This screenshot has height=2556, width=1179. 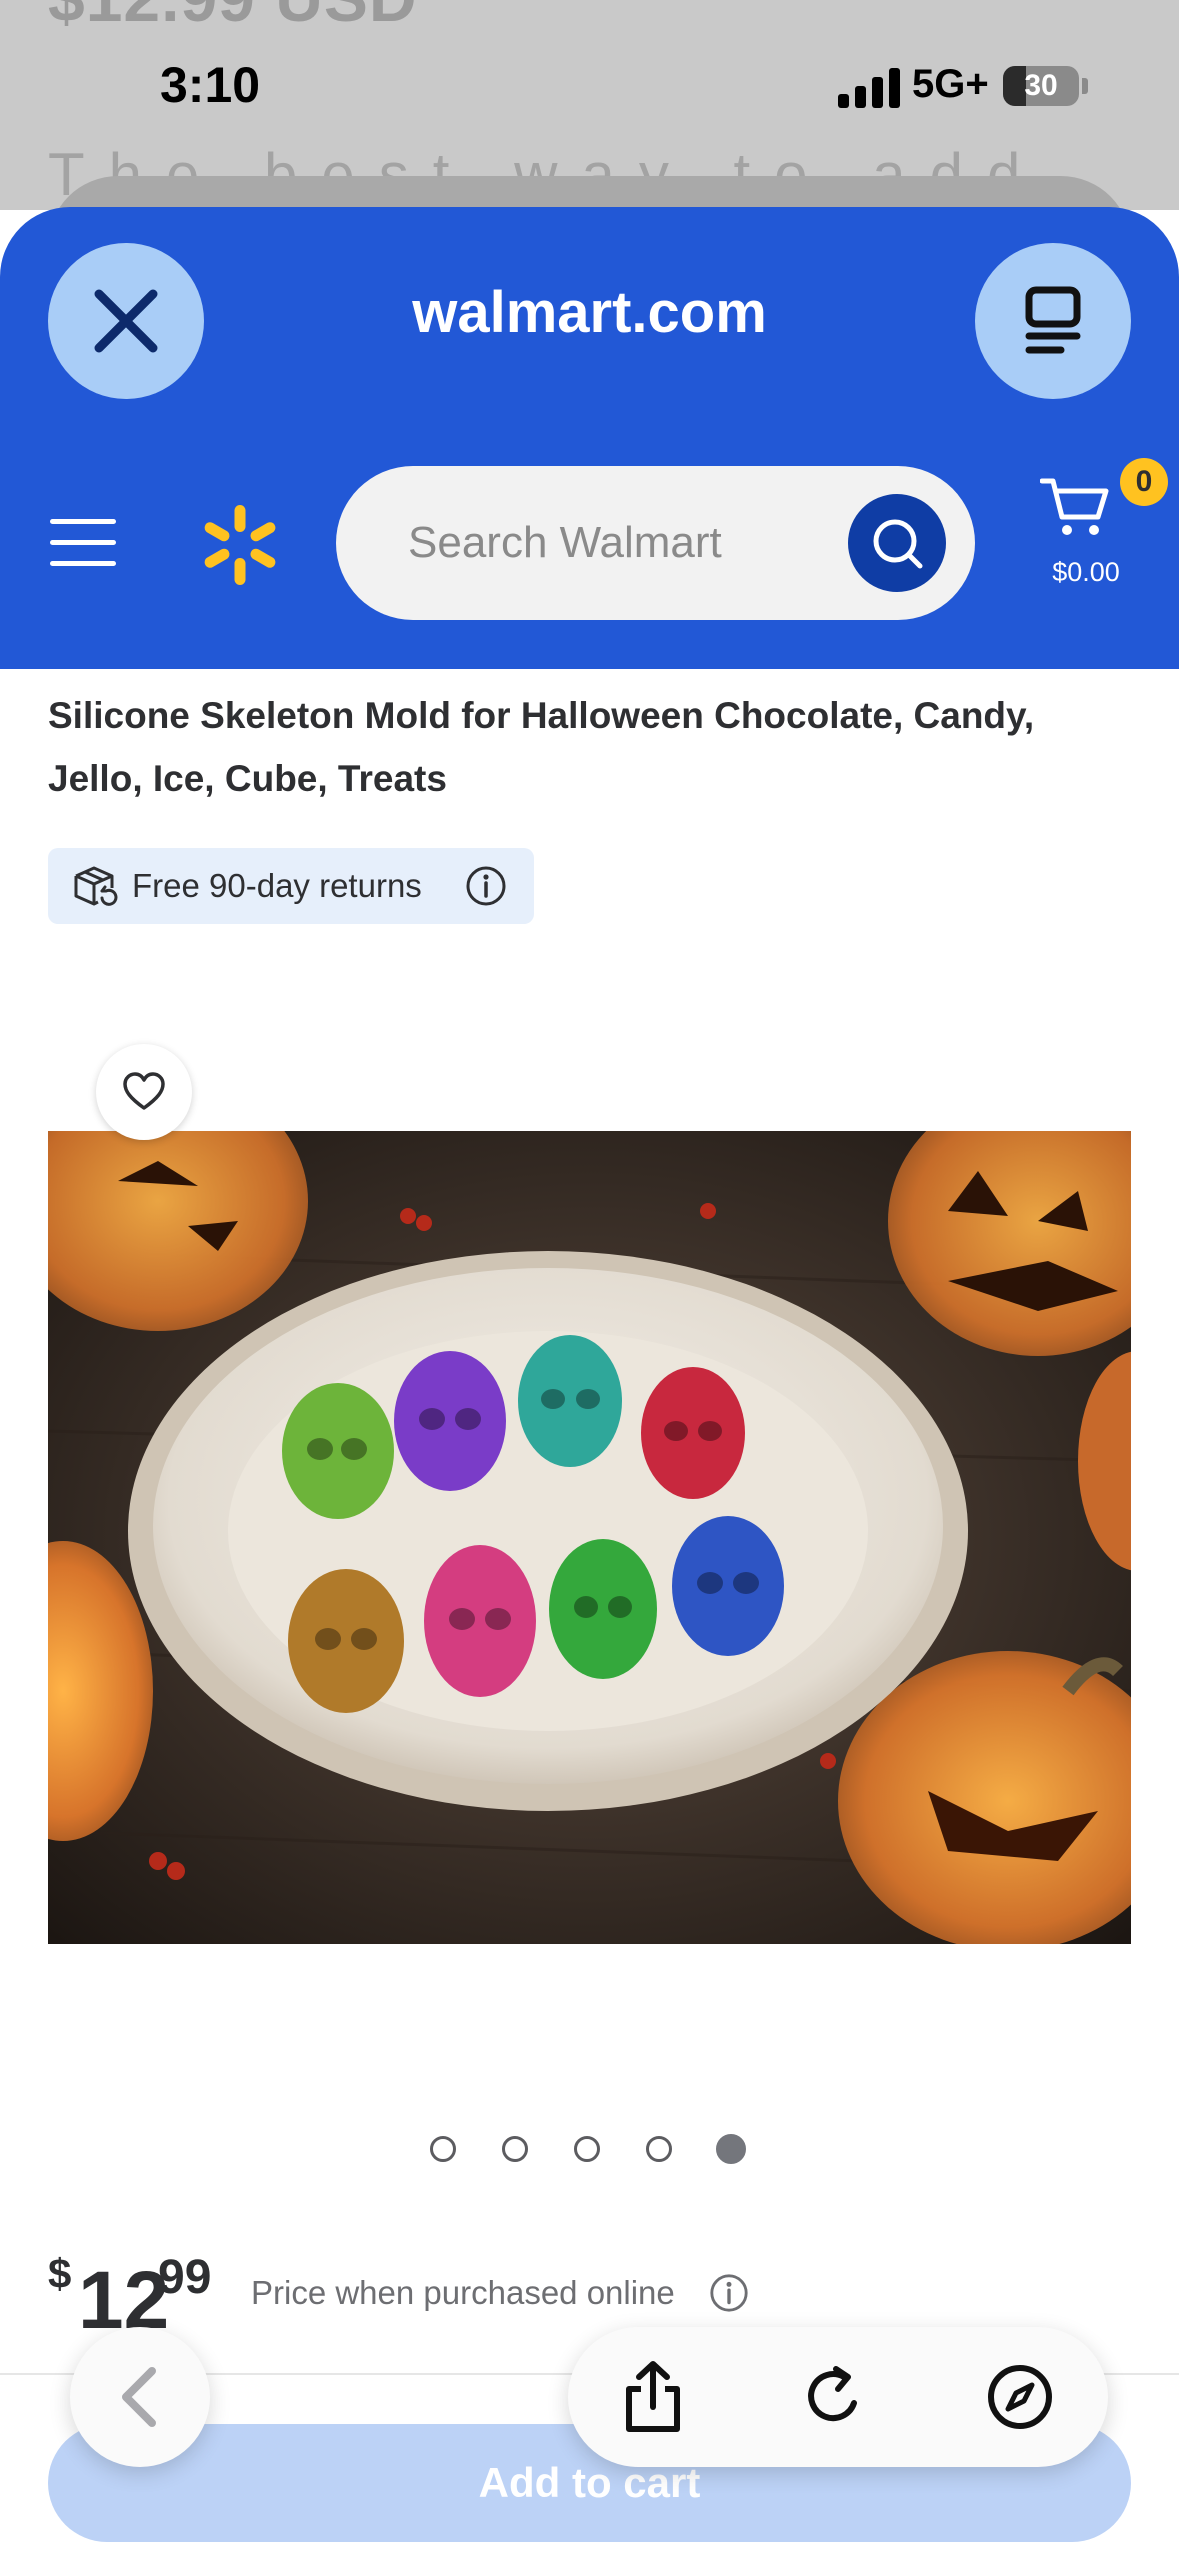 I want to click on returns-badge: Free 90-day returns, so click(x=291, y=886).